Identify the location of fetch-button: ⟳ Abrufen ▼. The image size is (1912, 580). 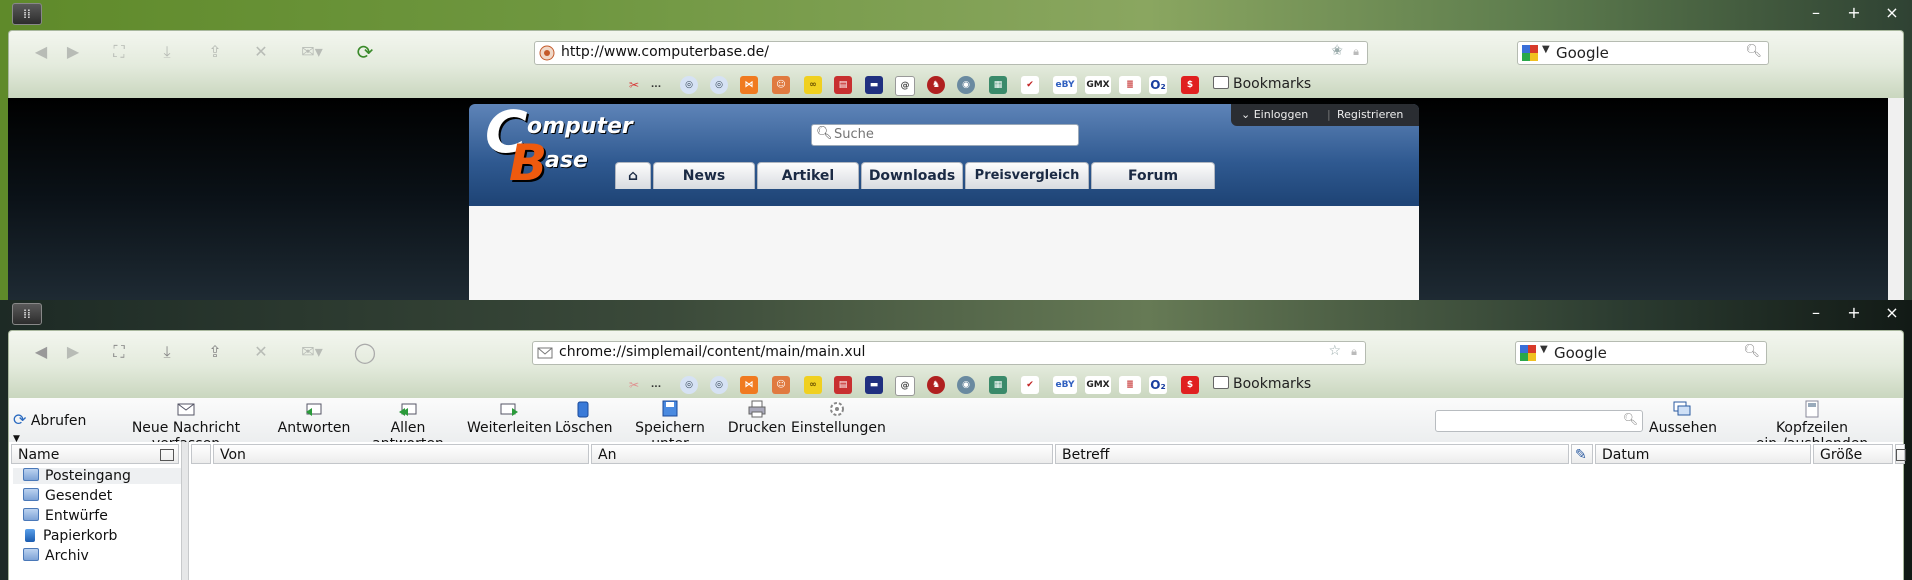
(53, 427).